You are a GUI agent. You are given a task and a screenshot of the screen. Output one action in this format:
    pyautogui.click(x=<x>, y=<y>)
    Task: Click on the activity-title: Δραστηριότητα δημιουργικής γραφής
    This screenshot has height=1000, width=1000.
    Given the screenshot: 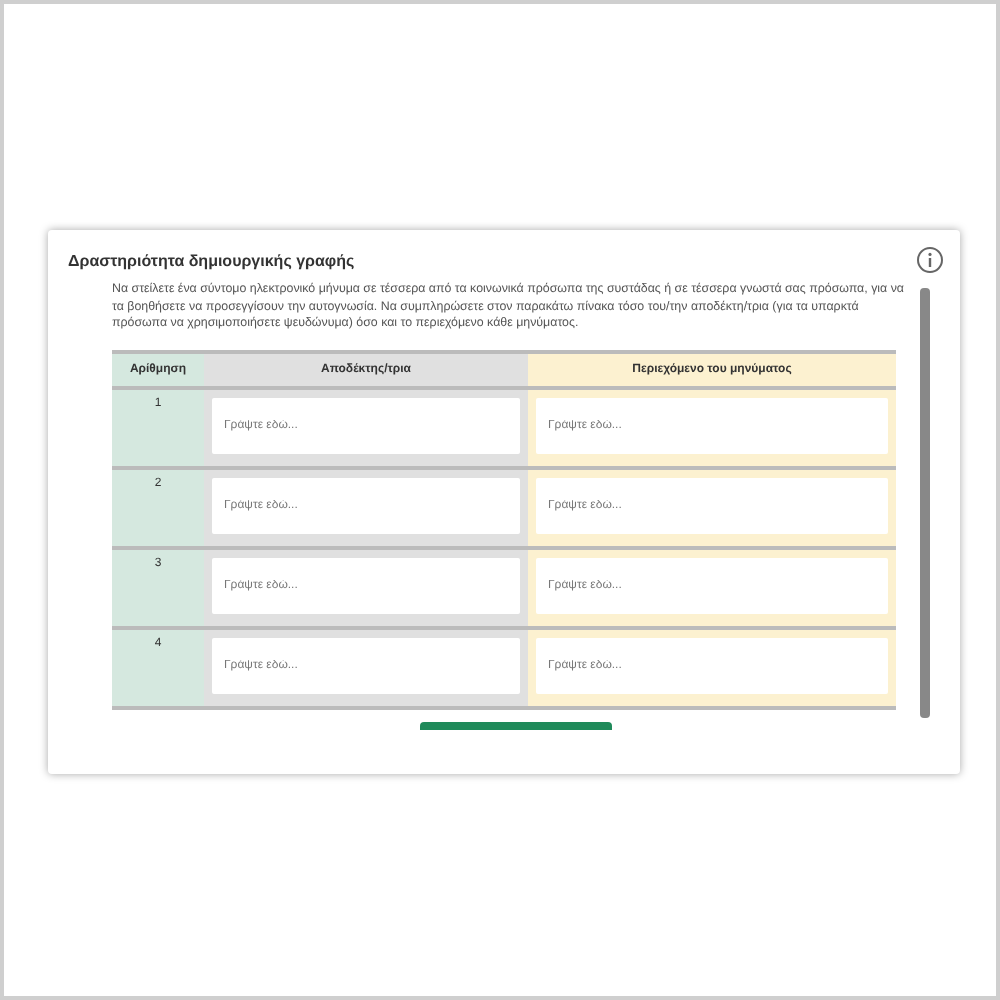 What is the action you would take?
    pyautogui.click(x=211, y=260)
    